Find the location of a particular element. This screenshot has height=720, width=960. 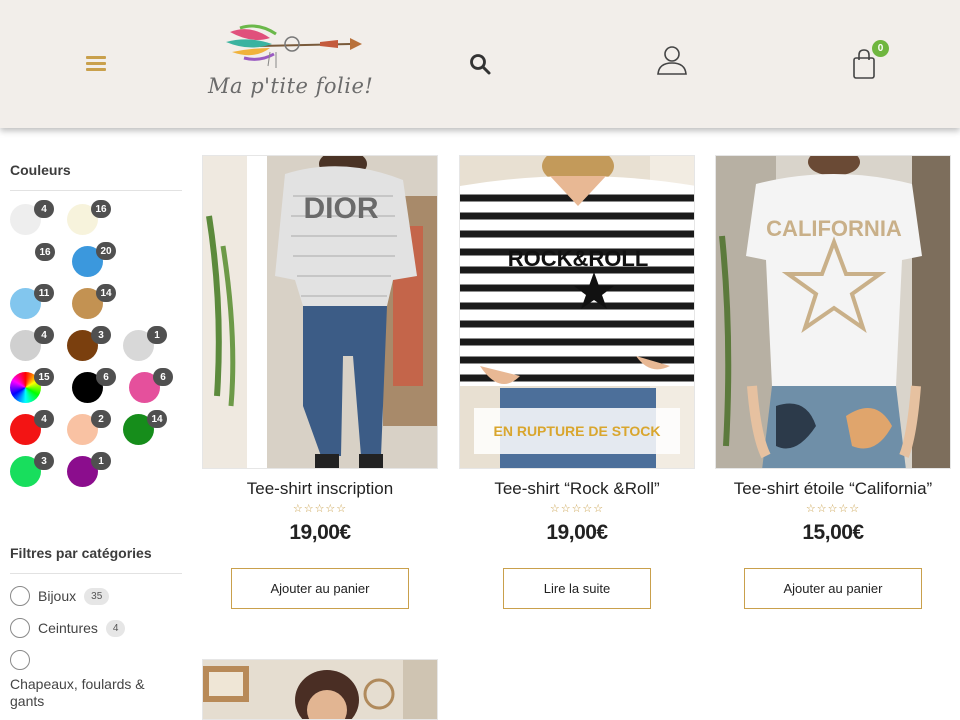

category-count: 35 is located at coordinates (97, 596).